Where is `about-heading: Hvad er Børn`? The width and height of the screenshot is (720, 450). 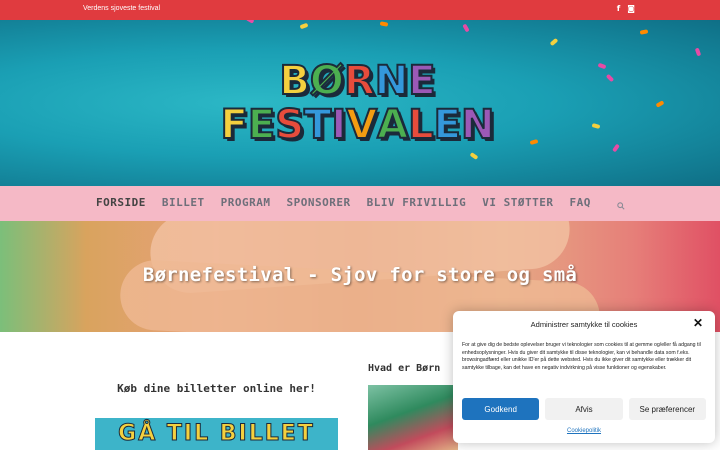
about-heading: Hvad er Børn is located at coordinates (404, 368).